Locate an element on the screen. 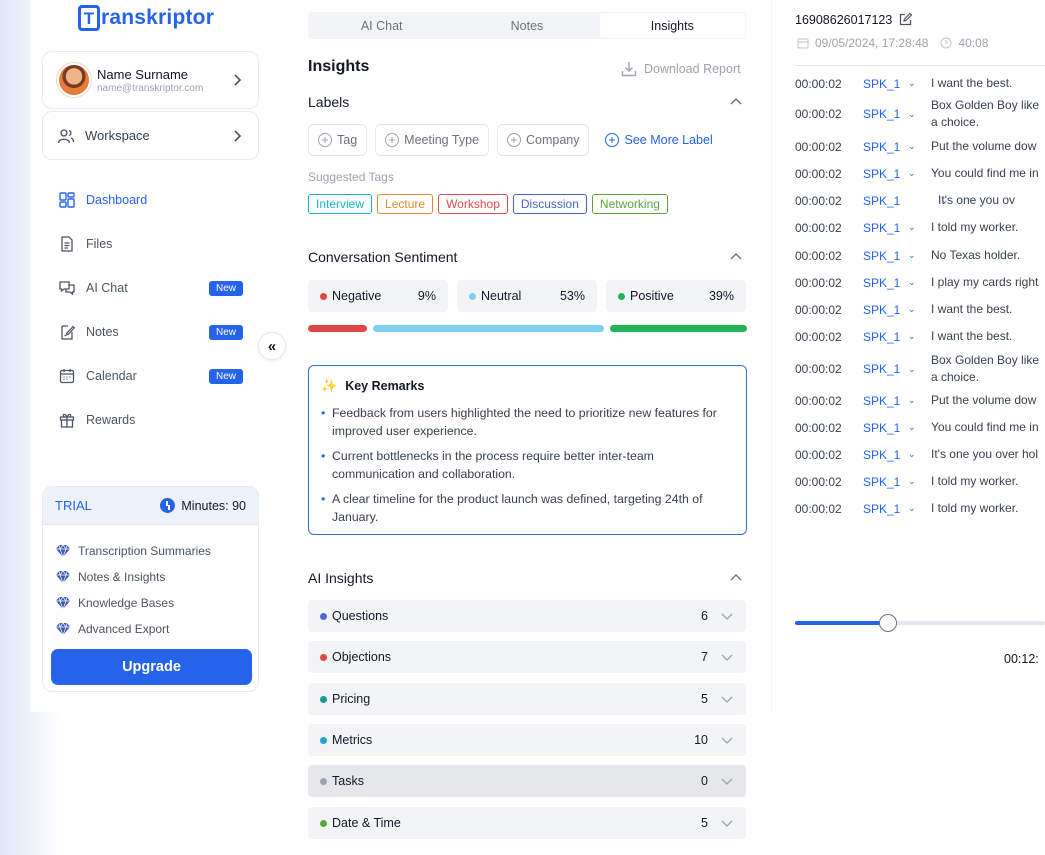 Image resolution: width=1045 pixels, height=855 pixels. playback-handle is located at coordinates (888, 623).